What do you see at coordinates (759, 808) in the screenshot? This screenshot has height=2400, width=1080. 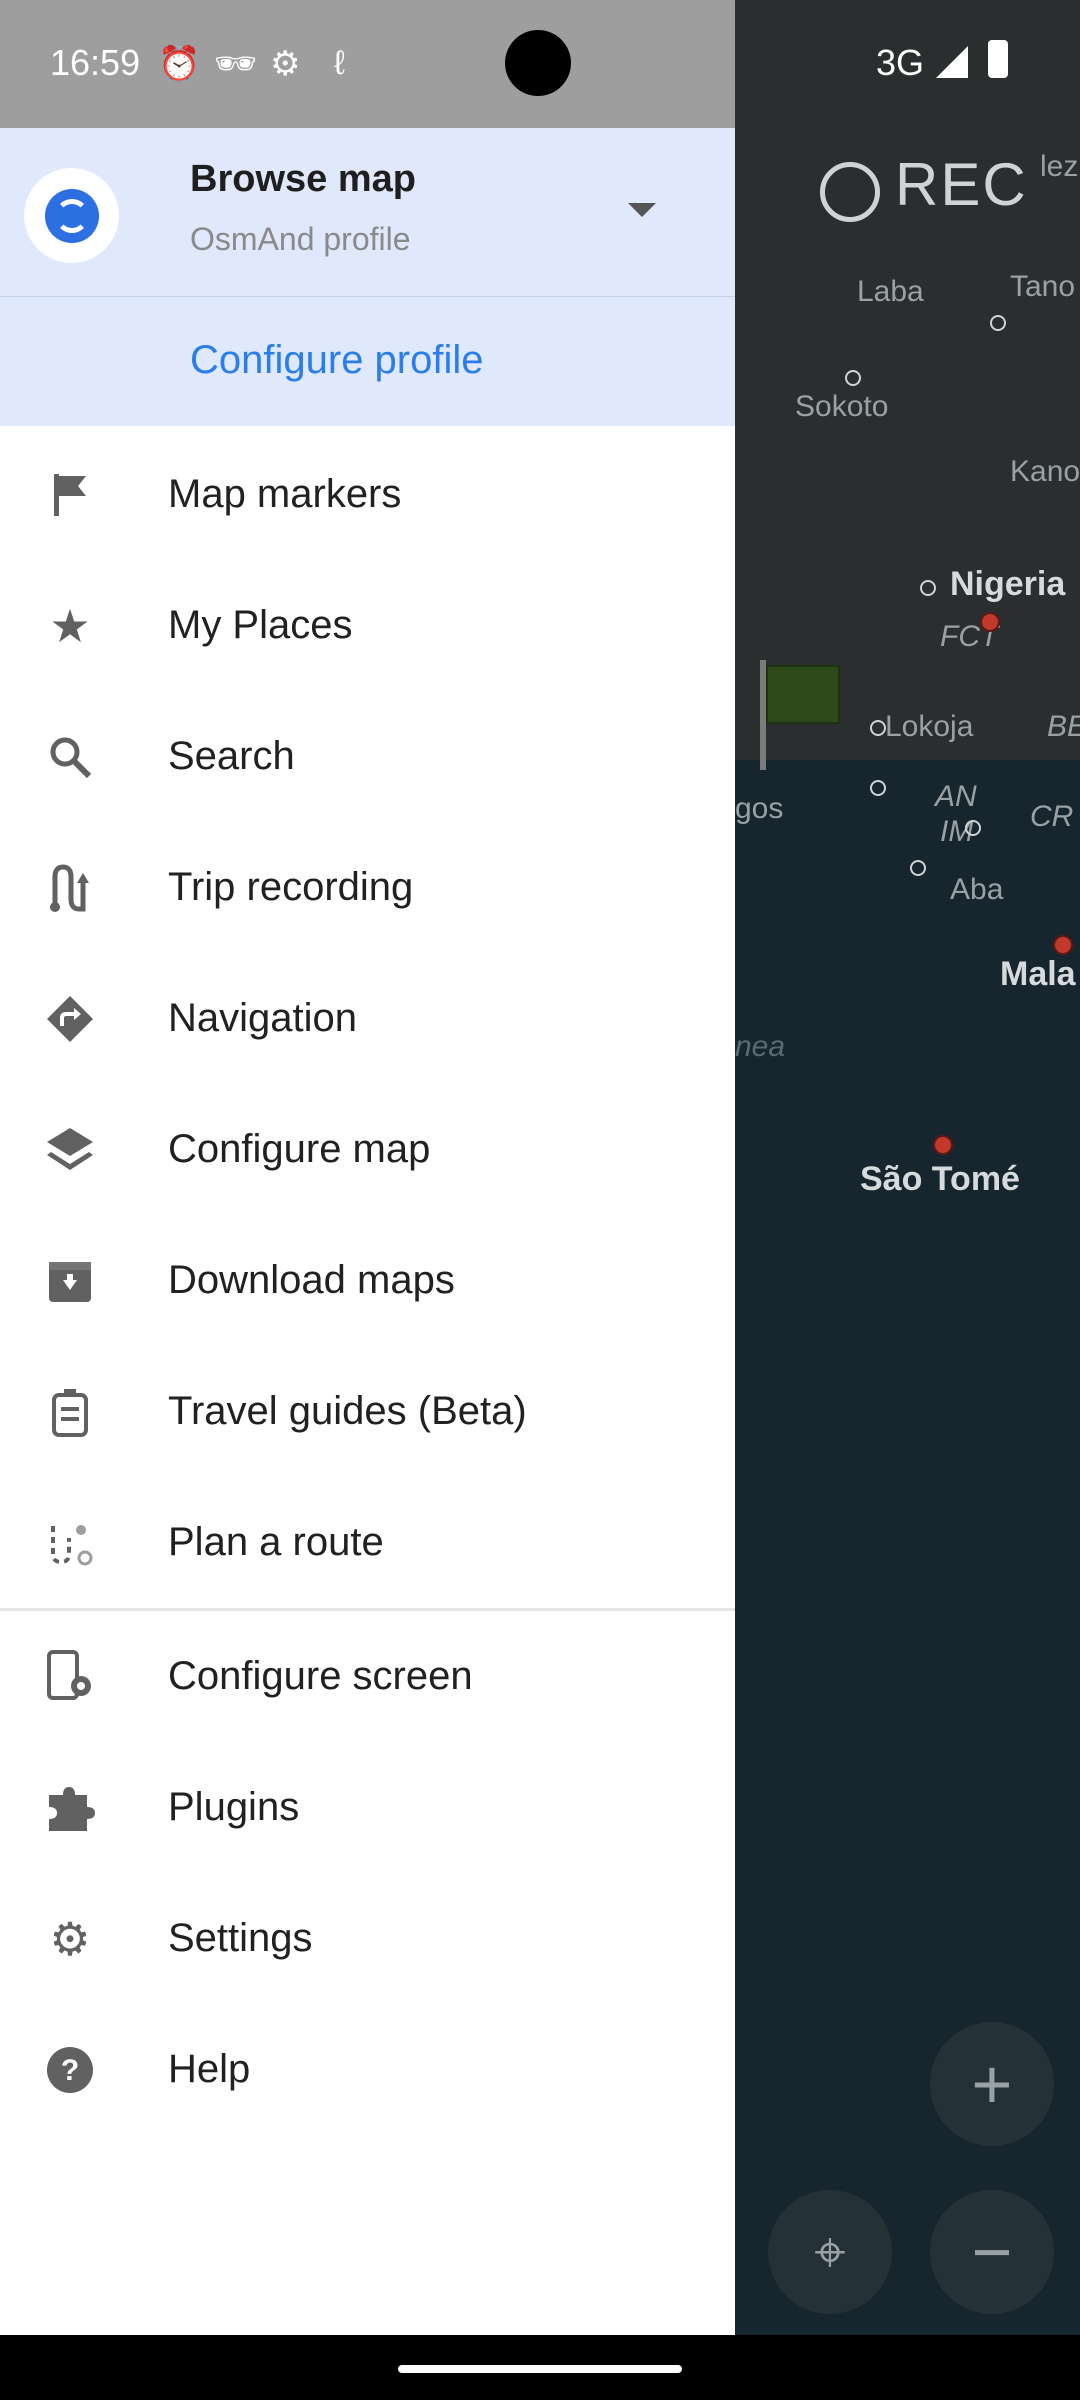 I see `map-label: gos` at bounding box center [759, 808].